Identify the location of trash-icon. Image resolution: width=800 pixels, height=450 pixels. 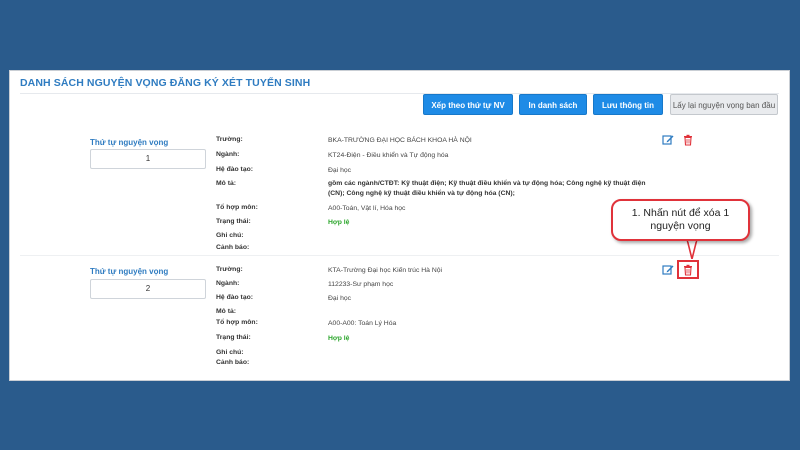
(688, 140).